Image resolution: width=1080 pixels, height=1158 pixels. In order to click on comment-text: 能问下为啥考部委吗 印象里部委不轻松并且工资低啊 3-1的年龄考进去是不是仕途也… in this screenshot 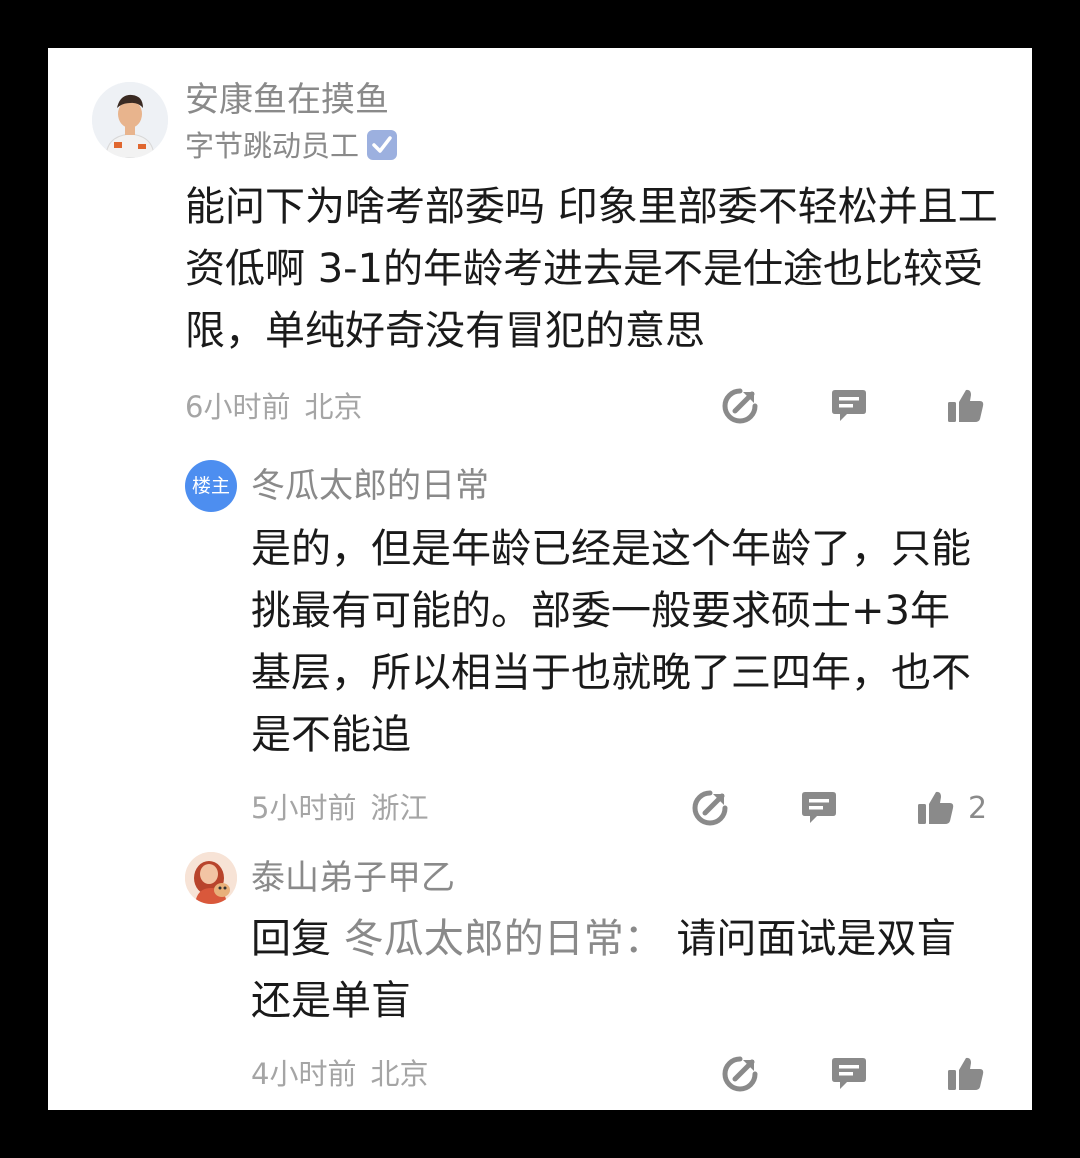, I will do `click(591, 269)`.